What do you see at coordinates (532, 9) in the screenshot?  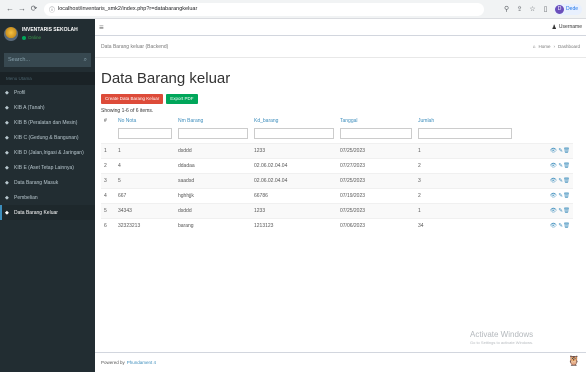 I see `star-icon: ☆` at bounding box center [532, 9].